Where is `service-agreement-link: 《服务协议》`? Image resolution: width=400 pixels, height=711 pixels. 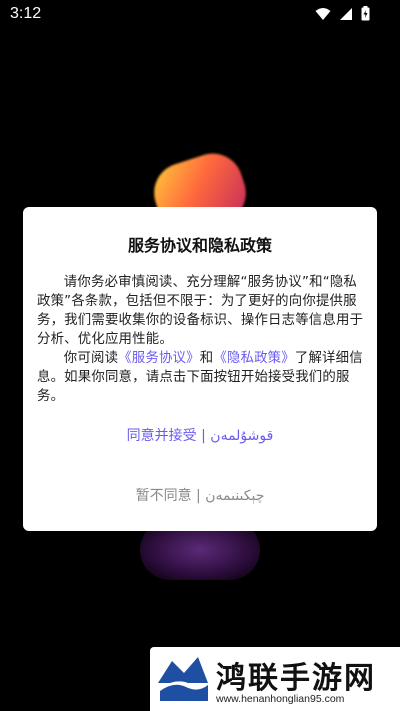
service-agreement-link: 《服务协议》 is located at coordinates (159, 358).